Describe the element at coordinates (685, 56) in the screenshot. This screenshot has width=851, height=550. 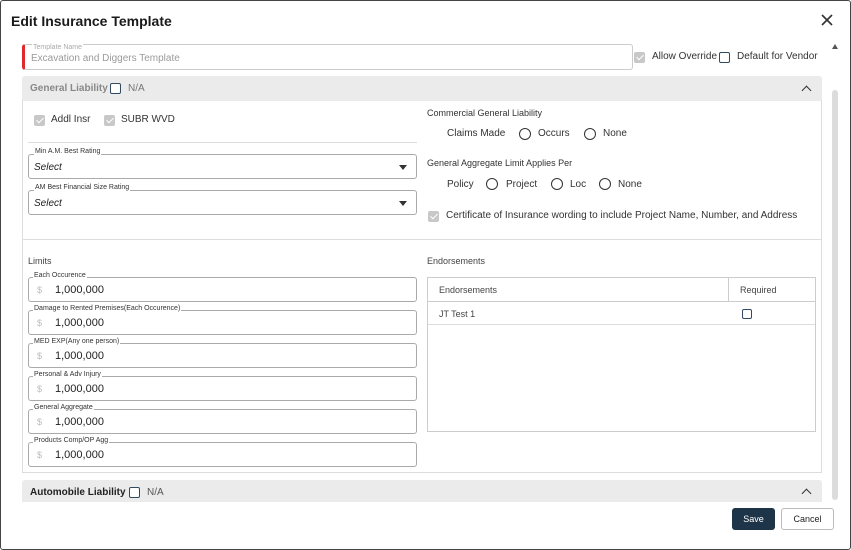
I see `allow-override-label: Allow Override` at that location.